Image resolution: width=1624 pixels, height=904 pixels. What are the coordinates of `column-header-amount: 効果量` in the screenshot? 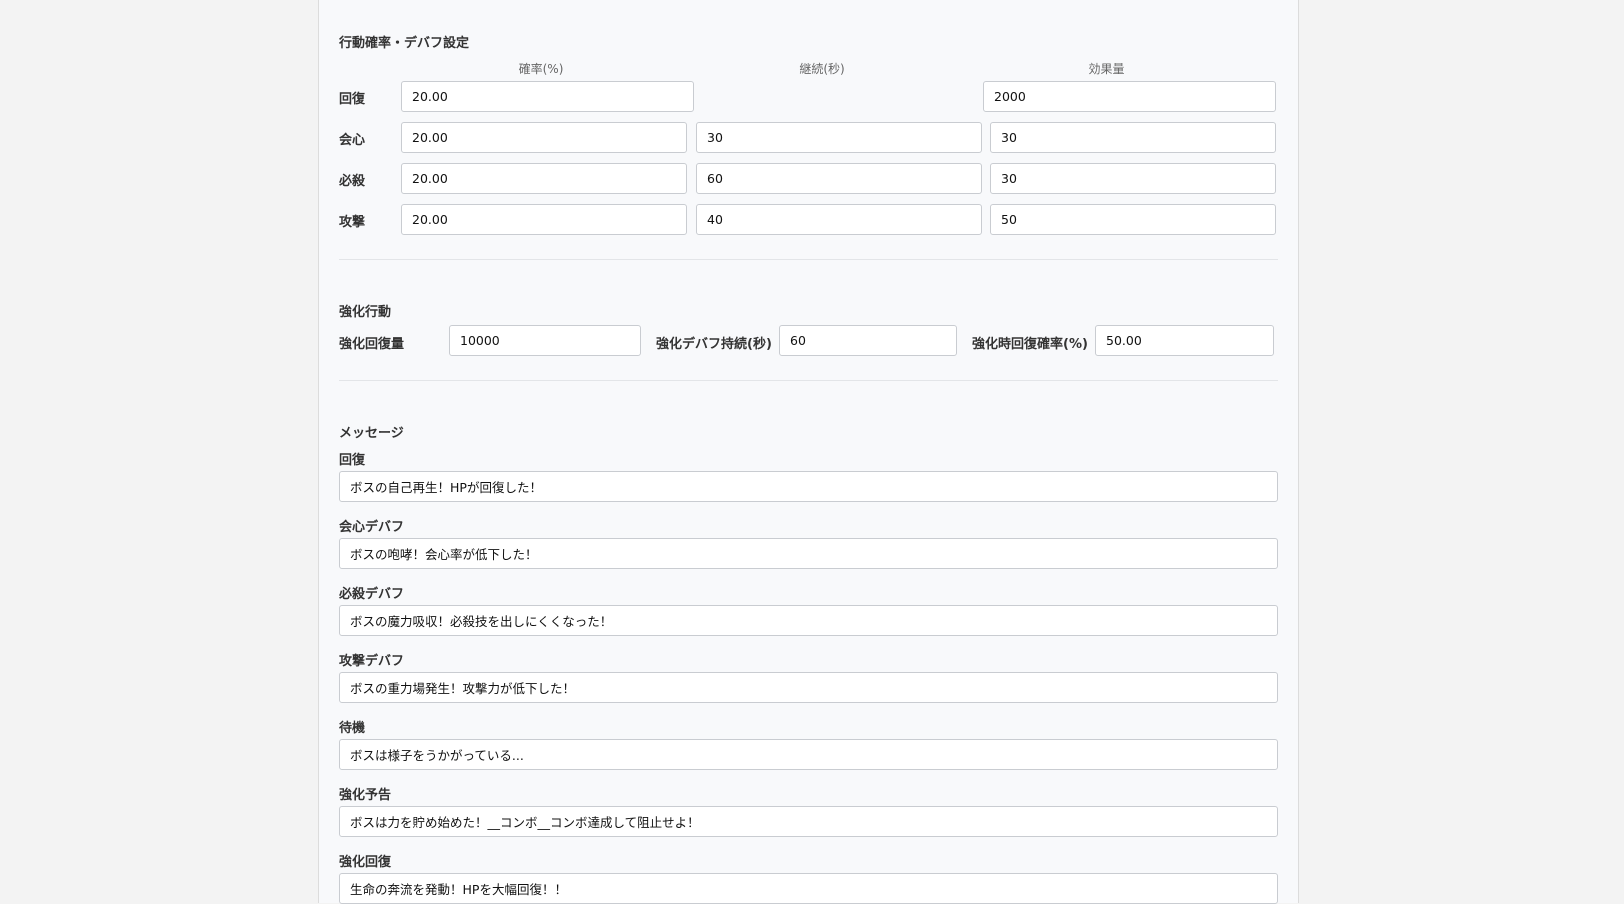 It's located at (1106, 69).